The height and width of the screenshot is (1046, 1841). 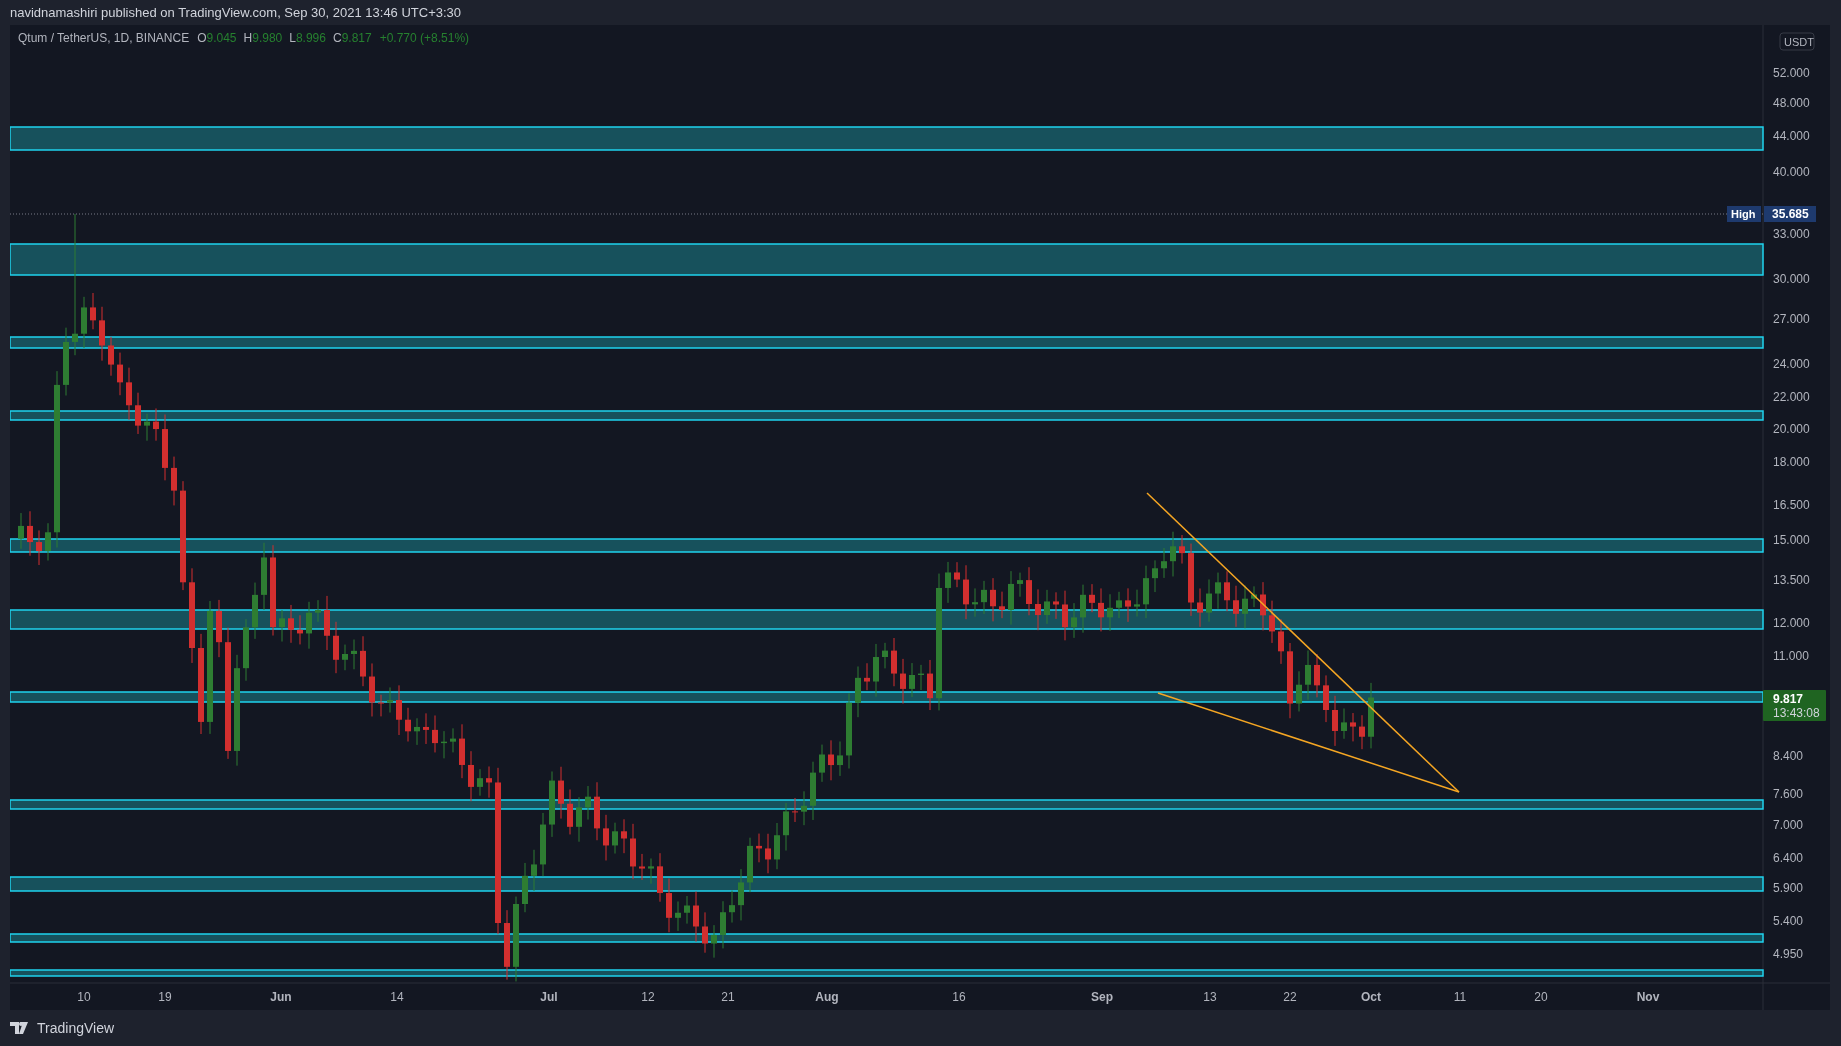 What do you see at coordinates (1791, 319) in the screenshot?
I see `price-label: 27.000` at bounding box center [1791, 319].